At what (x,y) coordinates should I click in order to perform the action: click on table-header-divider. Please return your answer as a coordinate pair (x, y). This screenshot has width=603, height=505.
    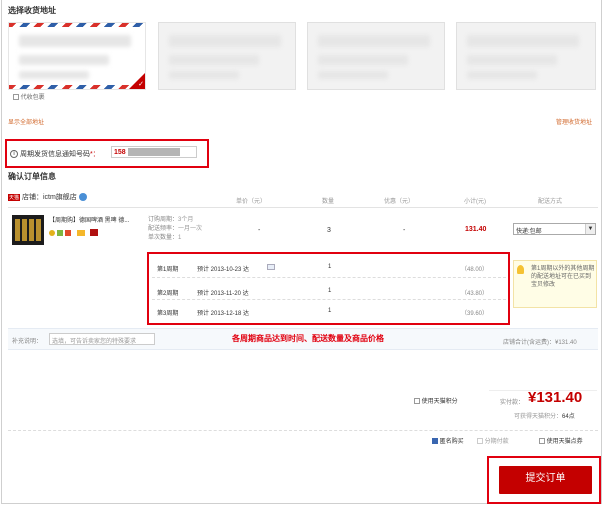
    Looking at the image, I should click on (303, 207).